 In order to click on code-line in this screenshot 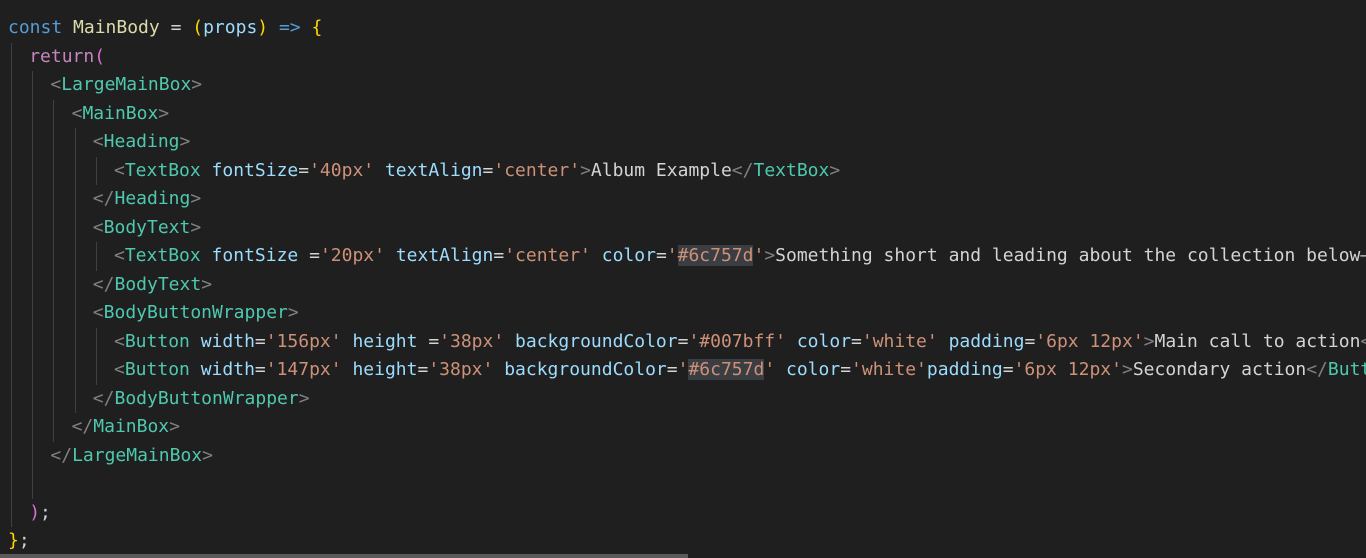, I will do `click(687, 484)`.